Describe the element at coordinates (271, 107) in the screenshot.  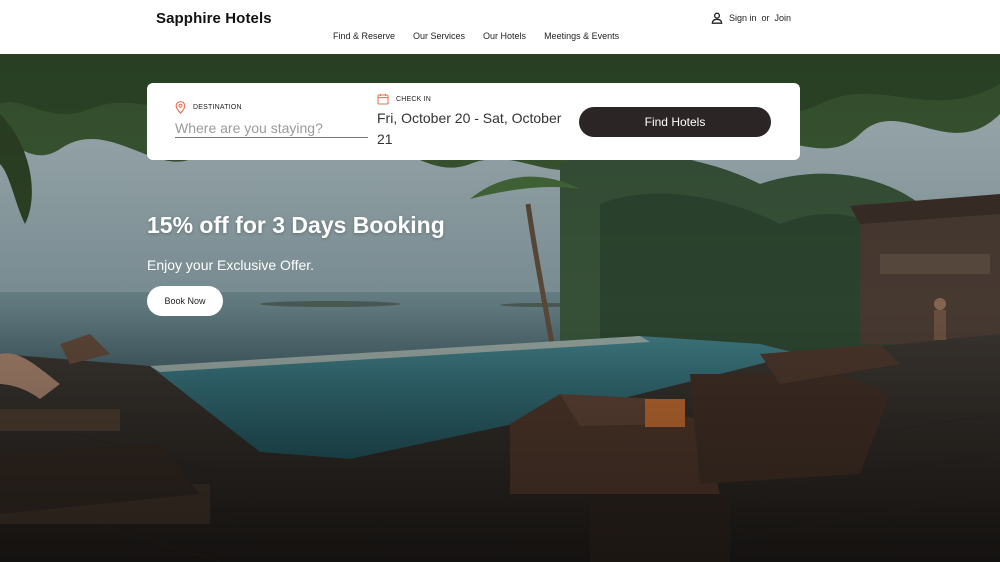
I see `destination-label-row: DESTINATION` at that location.